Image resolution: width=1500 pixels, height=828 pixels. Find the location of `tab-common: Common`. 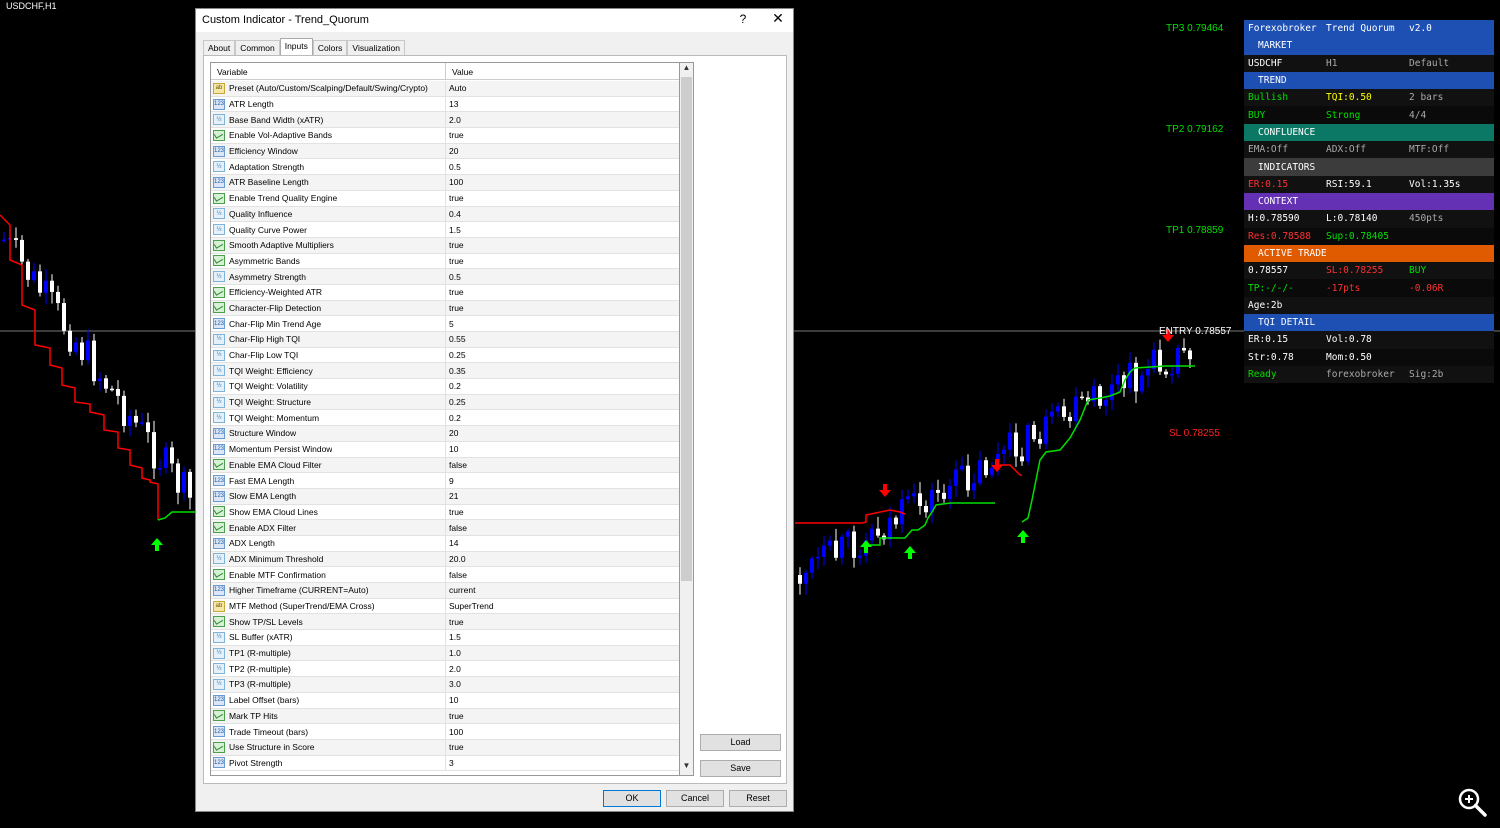

tab-common: Common is located at coordinates (257, 47).